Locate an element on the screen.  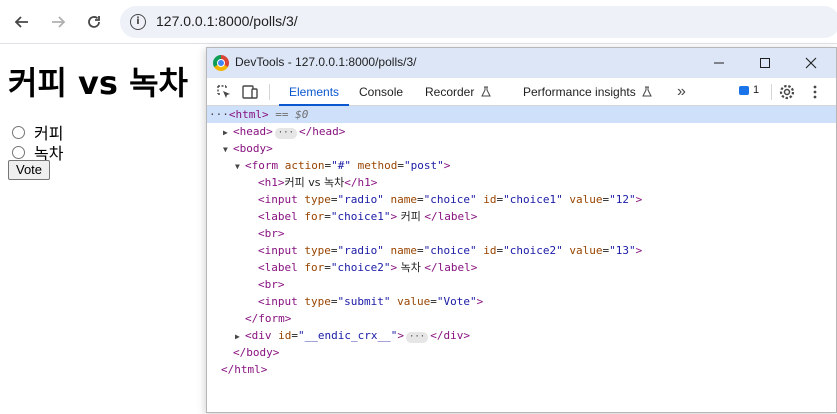
devtools-titlebar: DevTools - 127.0.0.1:8000/polls/3/ is located at coordinates (521, 63).